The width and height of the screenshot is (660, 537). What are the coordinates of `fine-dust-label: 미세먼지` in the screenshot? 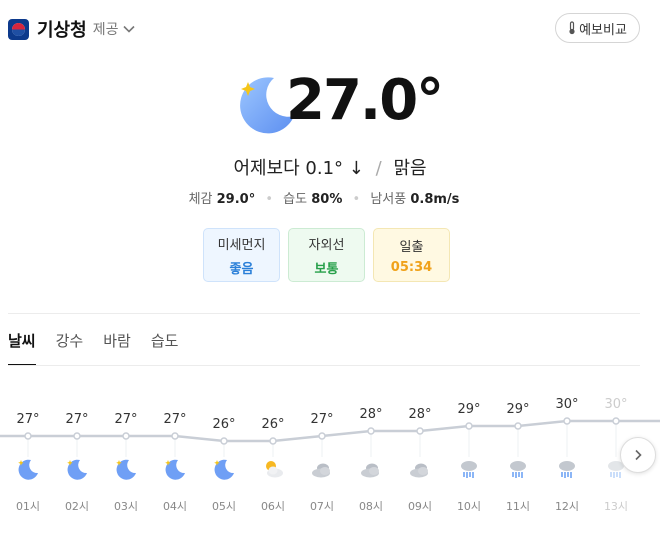 It's located at (241, 245).